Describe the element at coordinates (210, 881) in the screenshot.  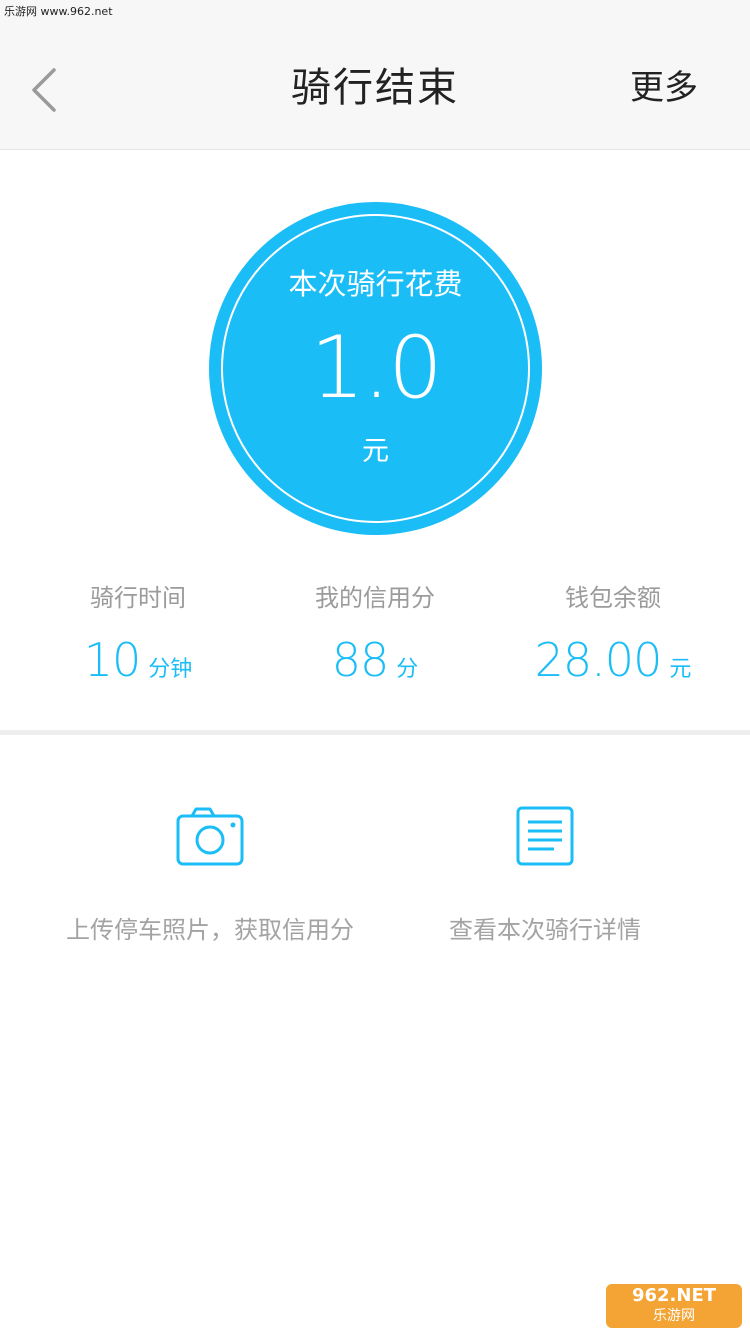
I see `upload-parking-photo-button: 上传停车照片，获取信用分` at that location.